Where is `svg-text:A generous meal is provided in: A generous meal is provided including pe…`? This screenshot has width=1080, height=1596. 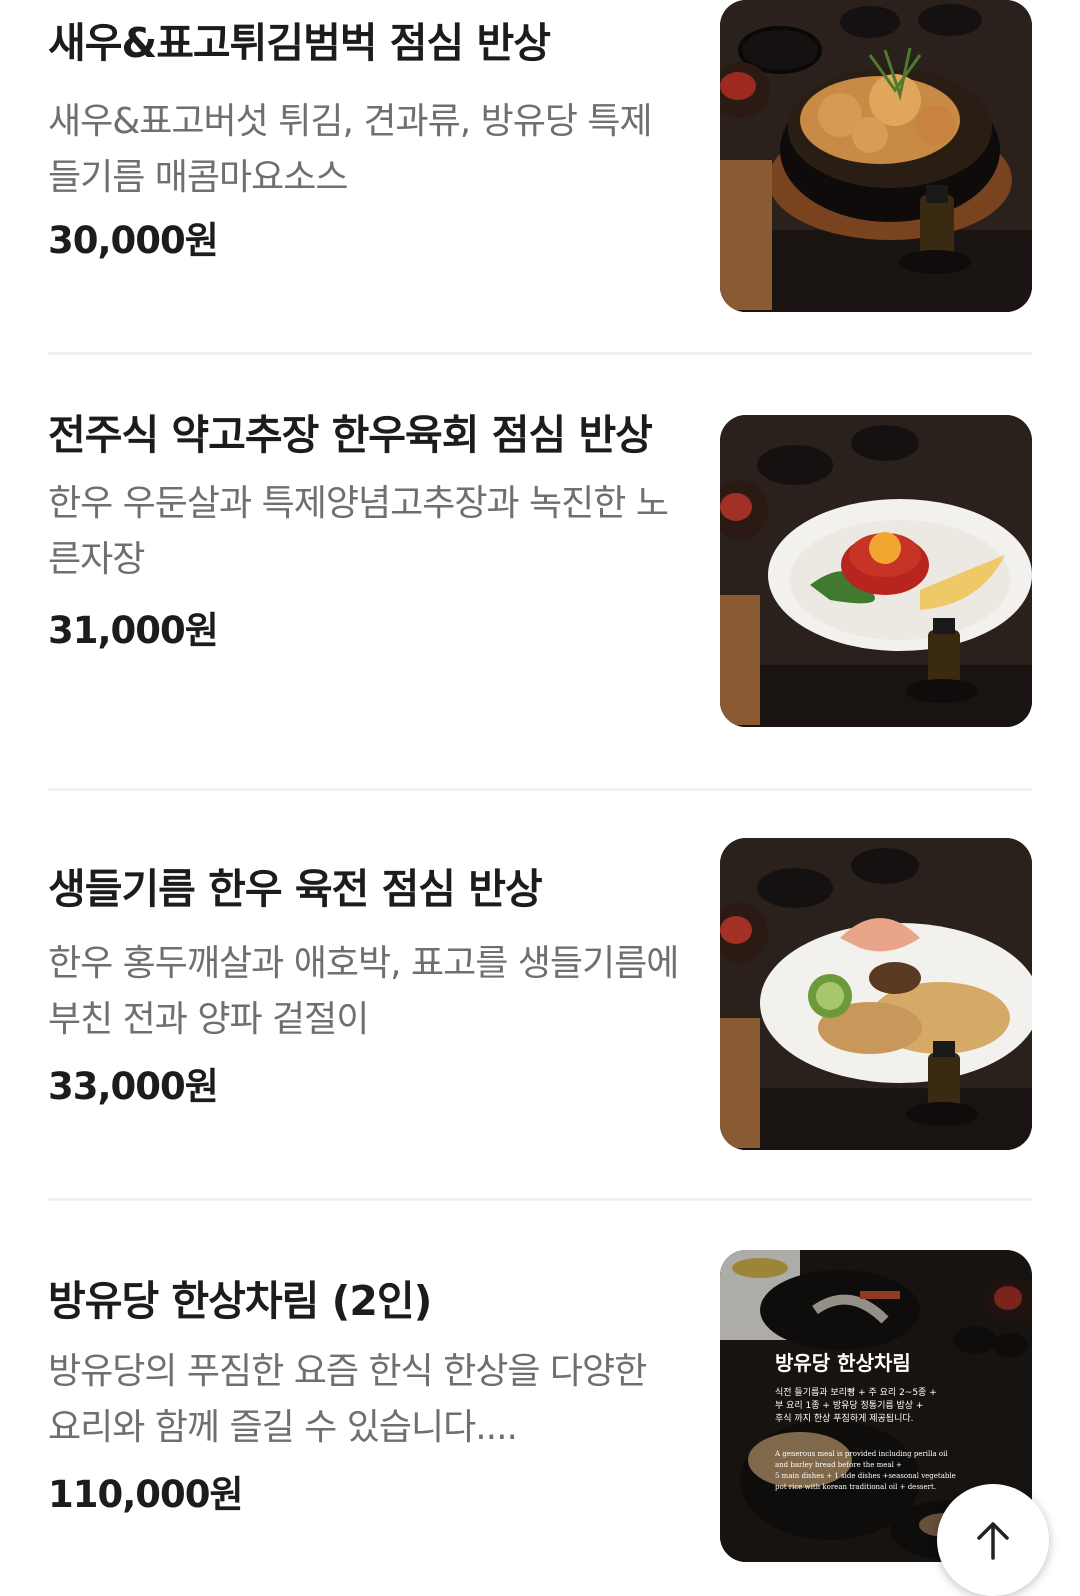 svg-text:A generous meal is provided in: A generous meal is provided including pe… is located at coordinates (861, 1454).